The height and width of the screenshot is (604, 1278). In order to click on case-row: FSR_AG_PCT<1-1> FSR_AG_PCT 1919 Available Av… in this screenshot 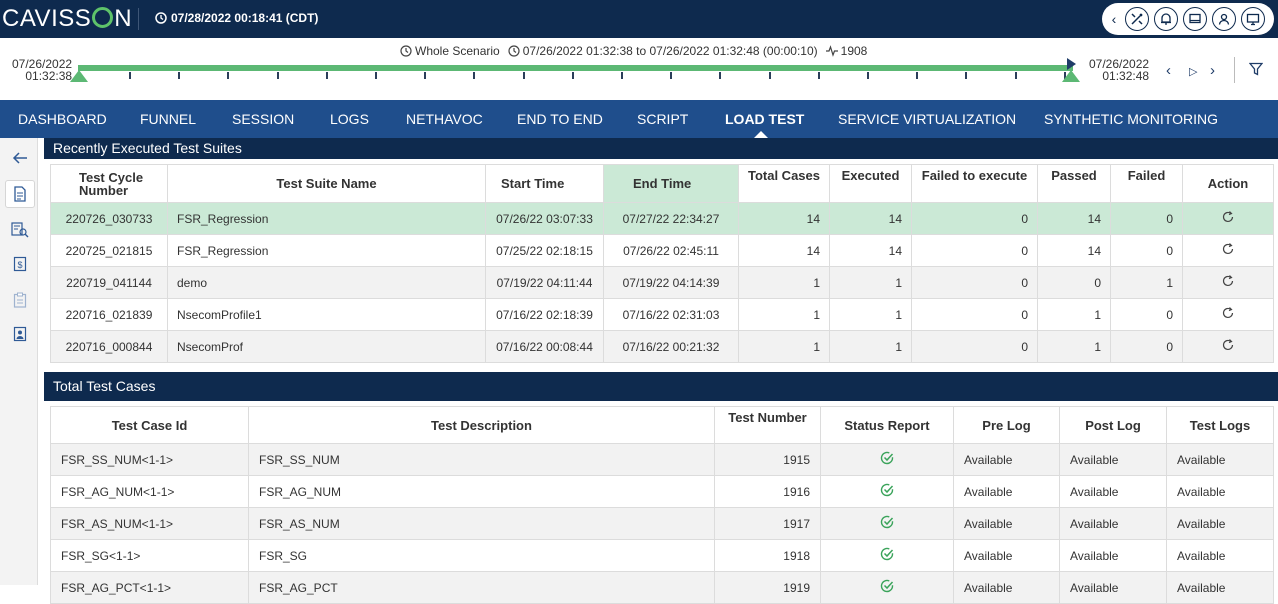, I will do `click(662, 587)`.